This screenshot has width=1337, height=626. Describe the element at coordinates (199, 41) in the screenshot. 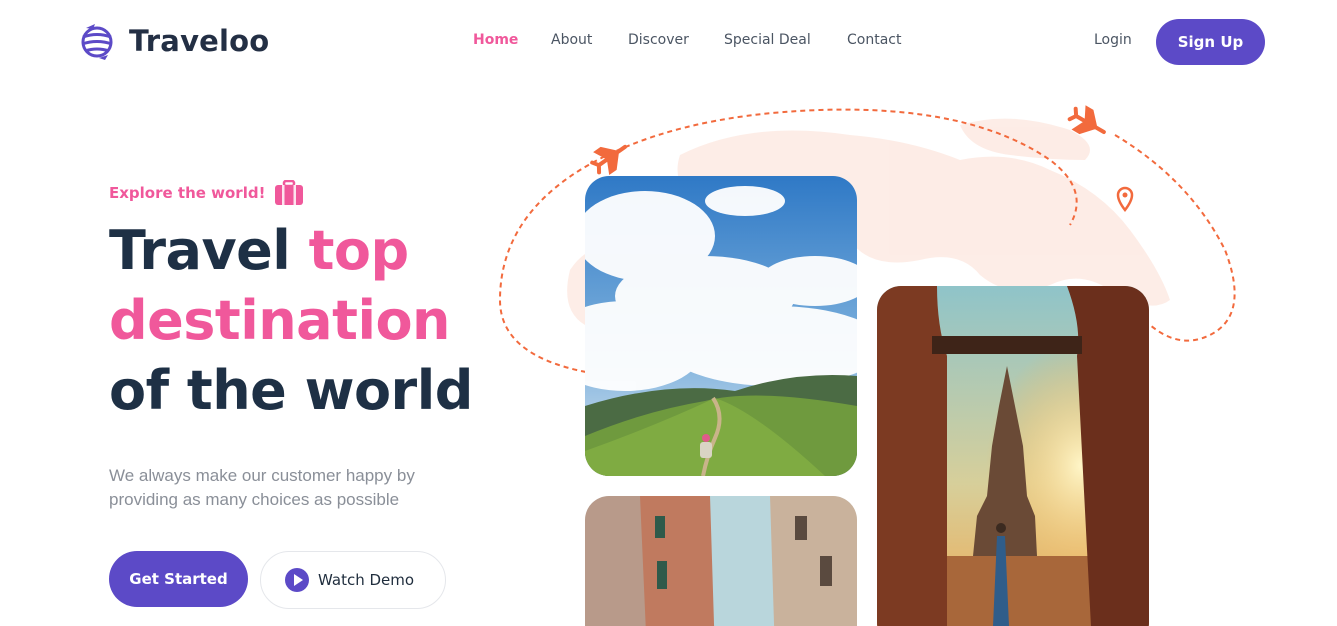

I see `brand-name: Traveloo` at that location.